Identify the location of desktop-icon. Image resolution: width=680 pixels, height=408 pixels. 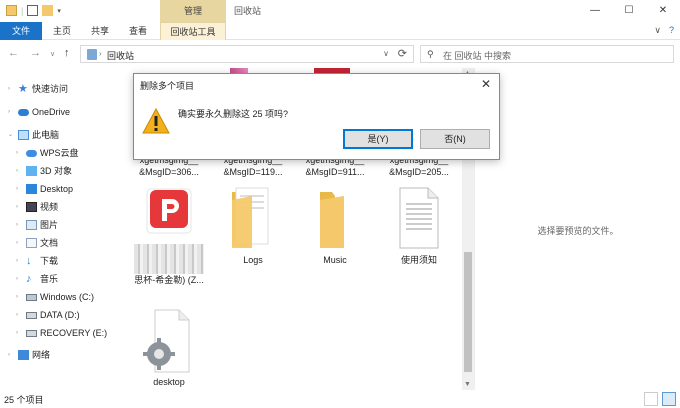
(31, 189).